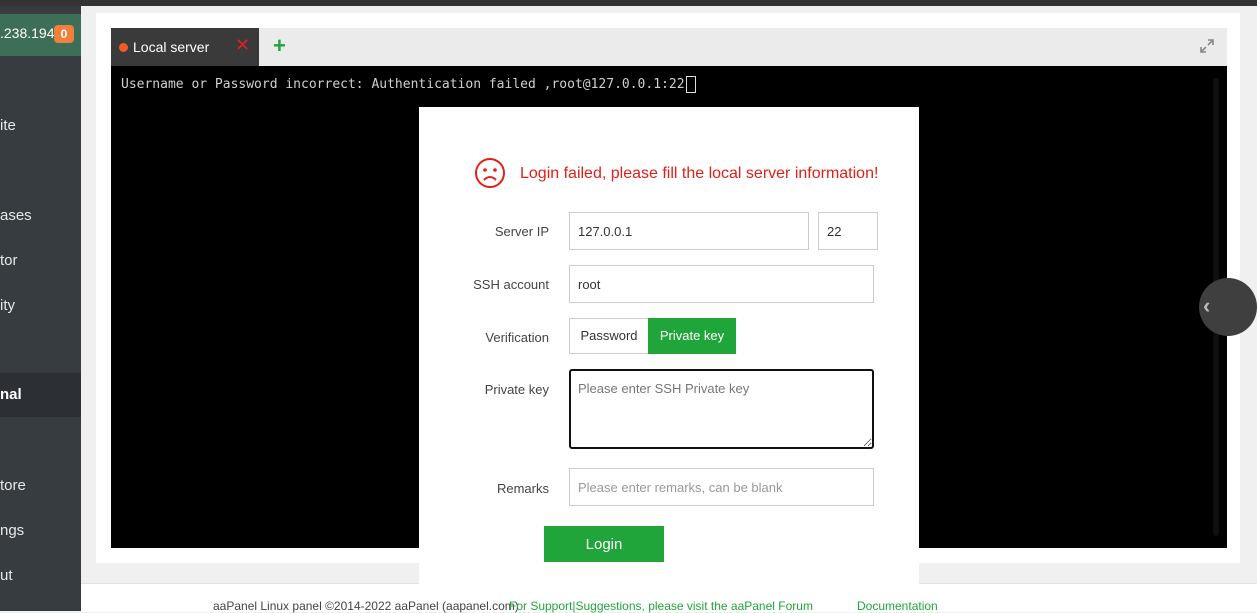 The width and height of the screenshot is (1257, 613). Describe the element at coordinates (522, 488) in the screenshot. I see `remarks-label: Remarks` at that location.